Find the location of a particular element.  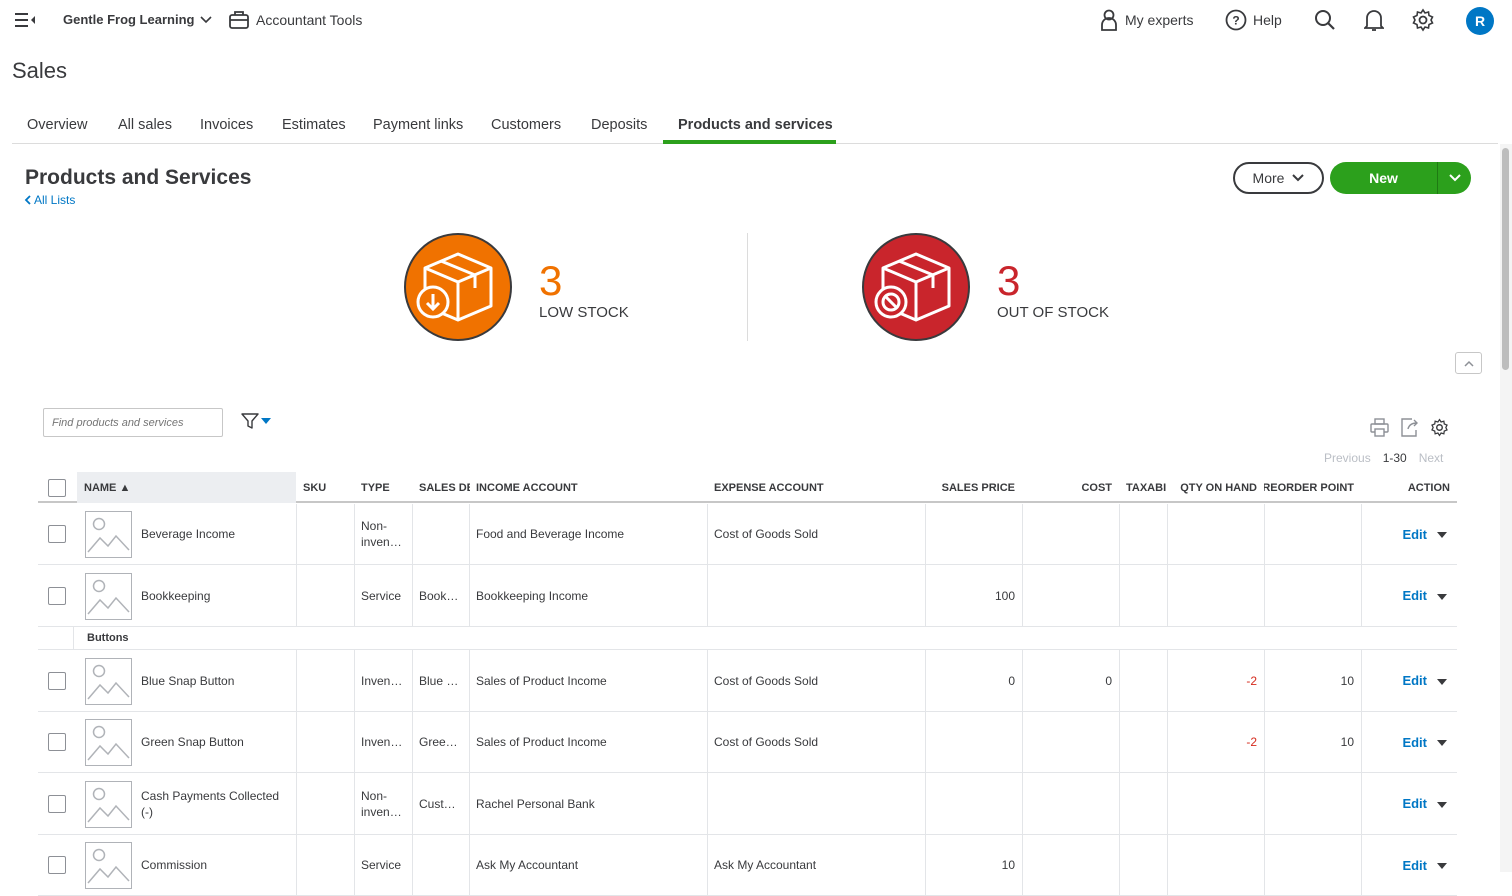

header-cost: COST is located at coordinates (1070, 487).